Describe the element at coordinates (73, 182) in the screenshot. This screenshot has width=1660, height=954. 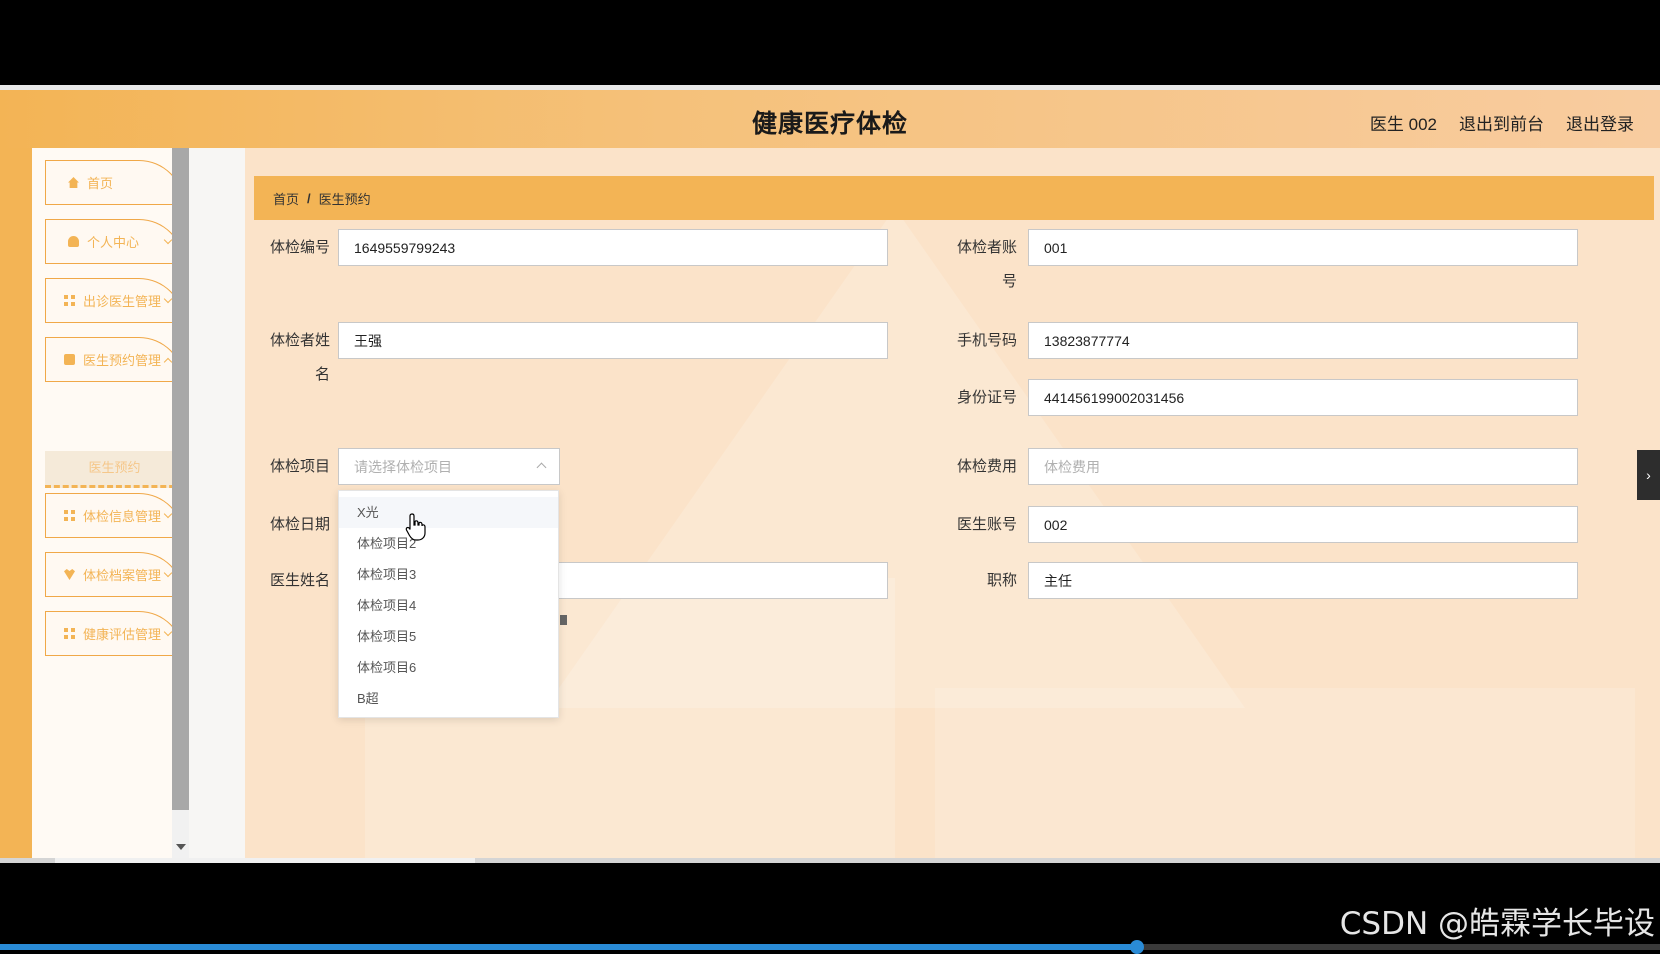
I see `home-icon` at that location.